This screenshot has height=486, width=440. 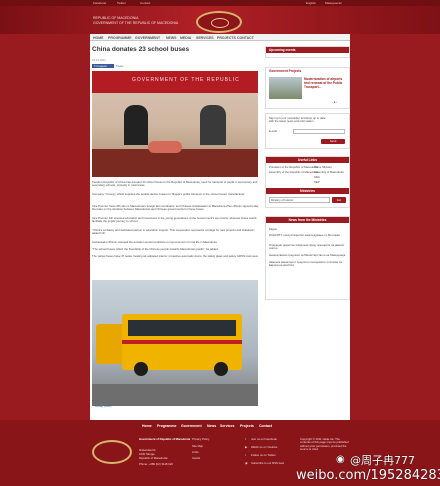 What do you see at coordinates (334, 102) in the screenshot?
I see `carousel-arrows-icon: ‹ ● ›` at bounding box center [334, 102].